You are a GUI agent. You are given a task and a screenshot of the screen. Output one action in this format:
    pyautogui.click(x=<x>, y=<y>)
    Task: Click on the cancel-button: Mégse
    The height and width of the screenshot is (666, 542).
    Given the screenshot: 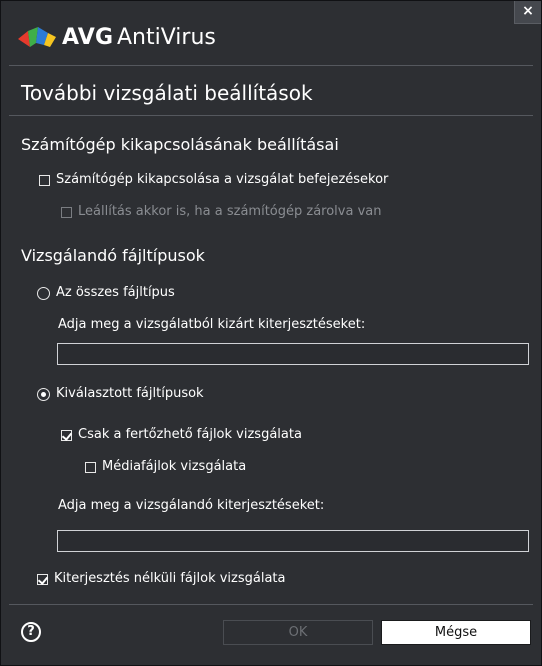 What is the action you would take?
    pyautogui.click(x=456, y=632)
    